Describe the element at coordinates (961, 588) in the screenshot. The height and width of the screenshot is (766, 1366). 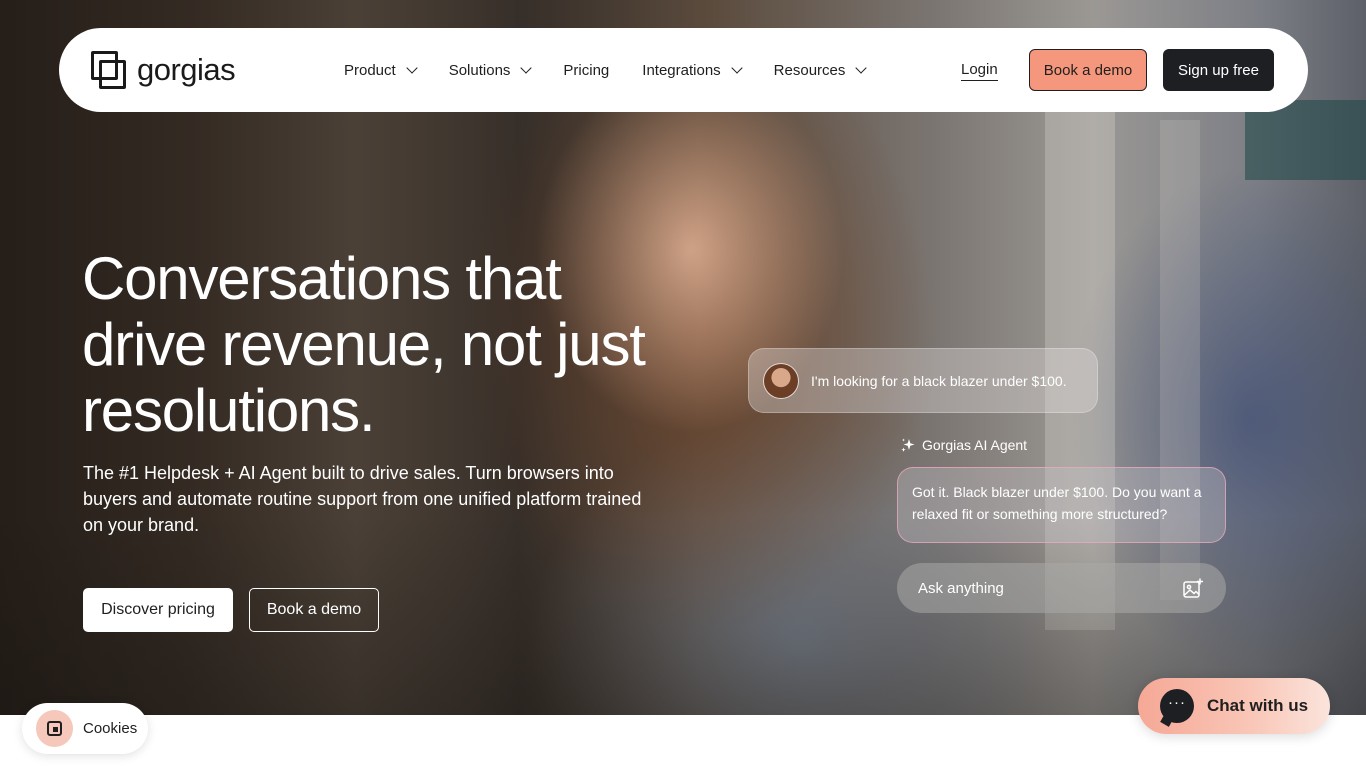
I see `ask-input-placeholder: Ask anything` at that location.